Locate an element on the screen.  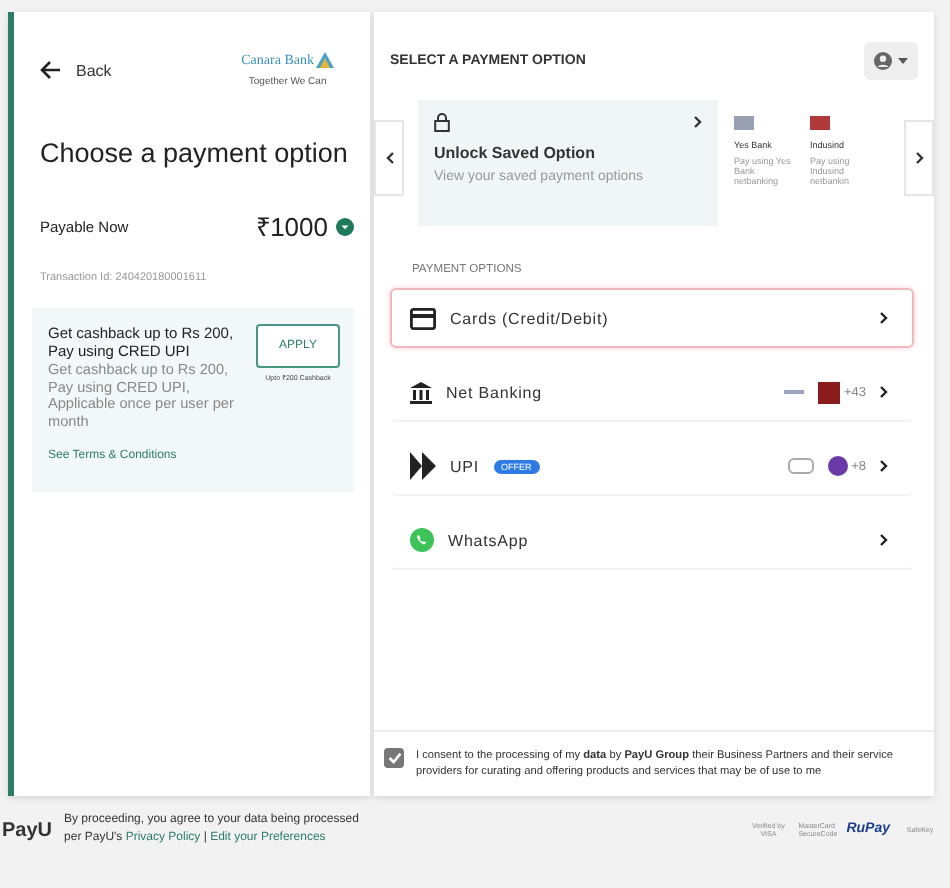
expand-icon is located at coordinates (345, 226).